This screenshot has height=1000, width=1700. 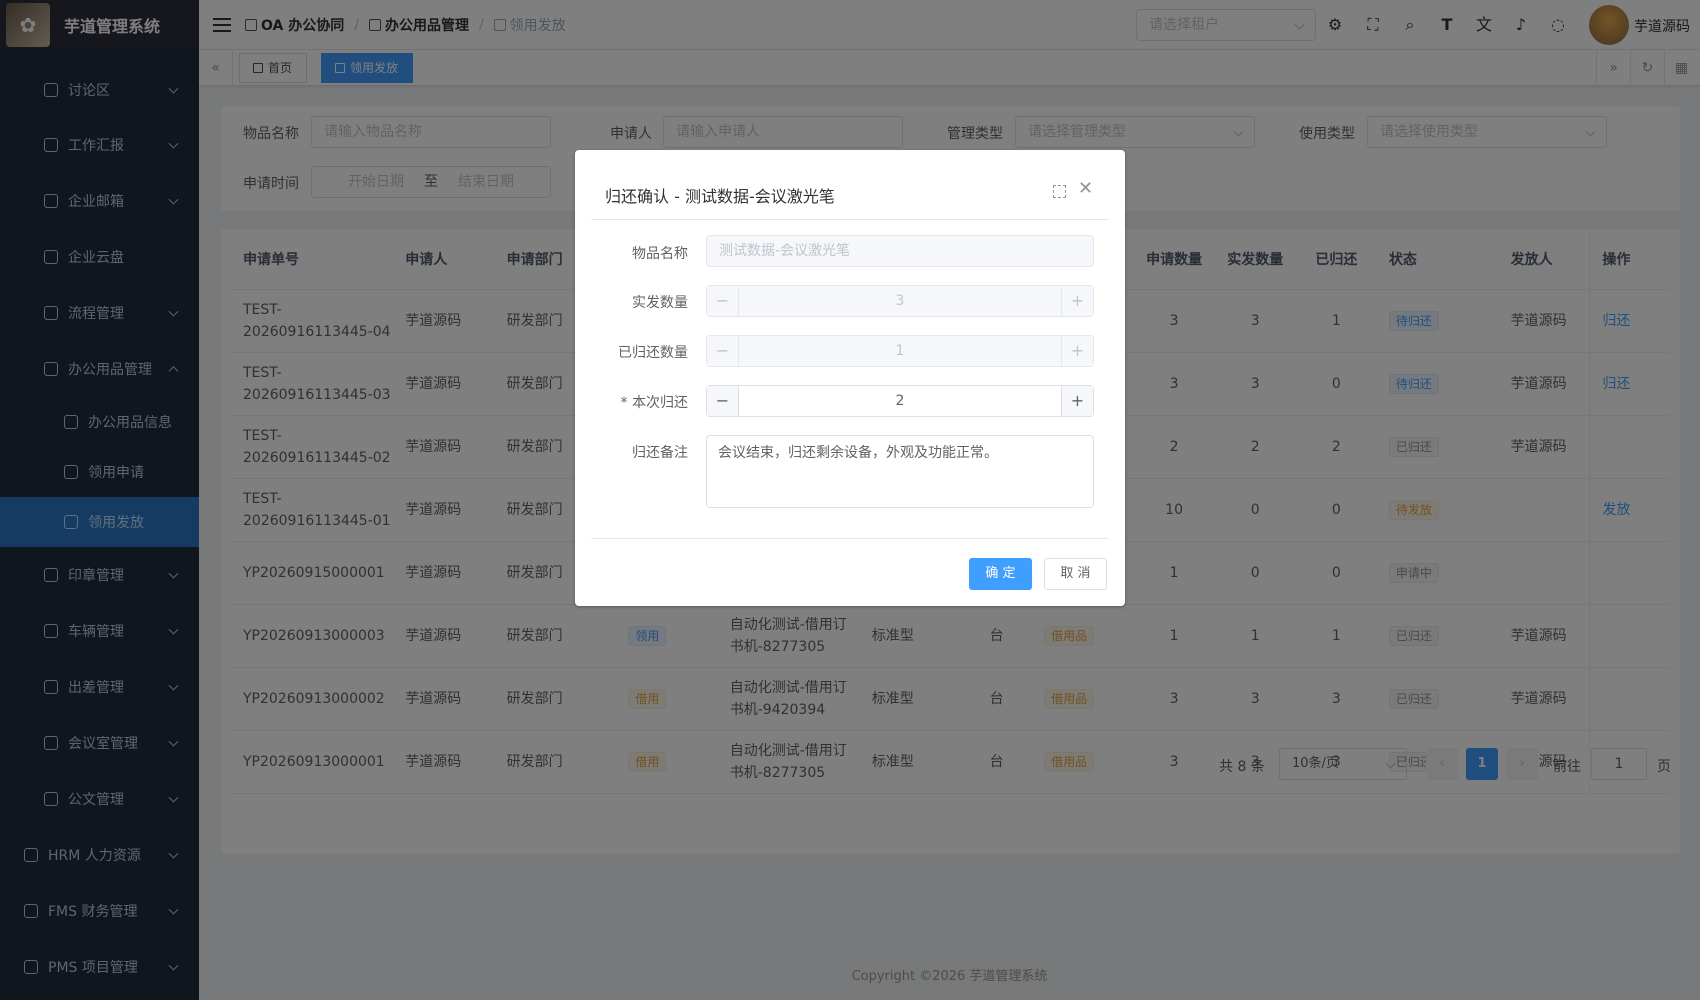 I want to click on stepper-value: 3, so click(x=900, y=301).